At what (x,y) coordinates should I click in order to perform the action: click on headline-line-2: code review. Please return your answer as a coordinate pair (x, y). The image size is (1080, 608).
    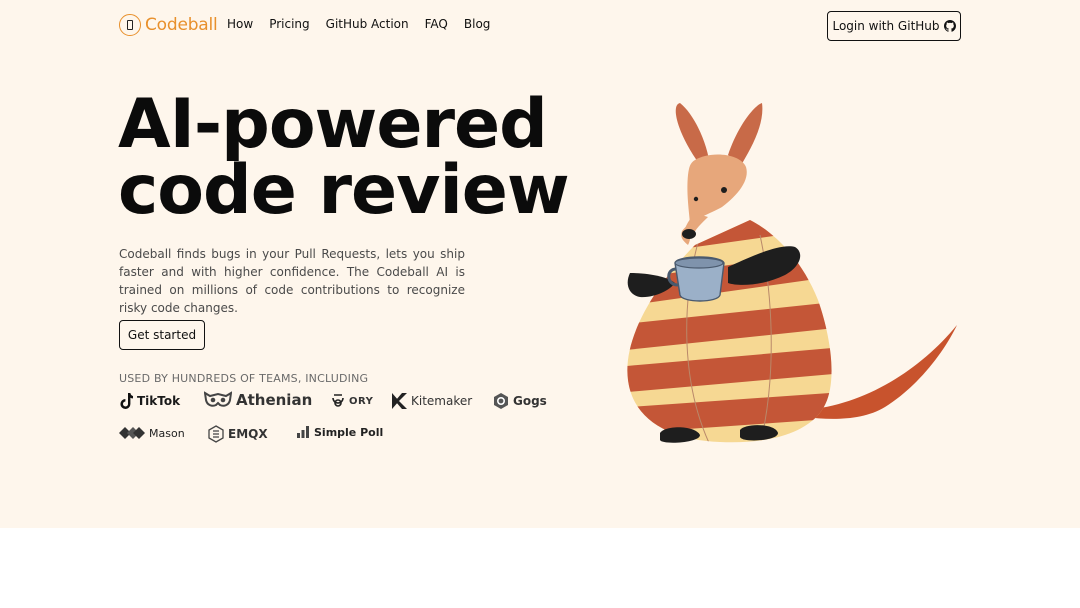
    Looking at the image, I should click on (344, 190).